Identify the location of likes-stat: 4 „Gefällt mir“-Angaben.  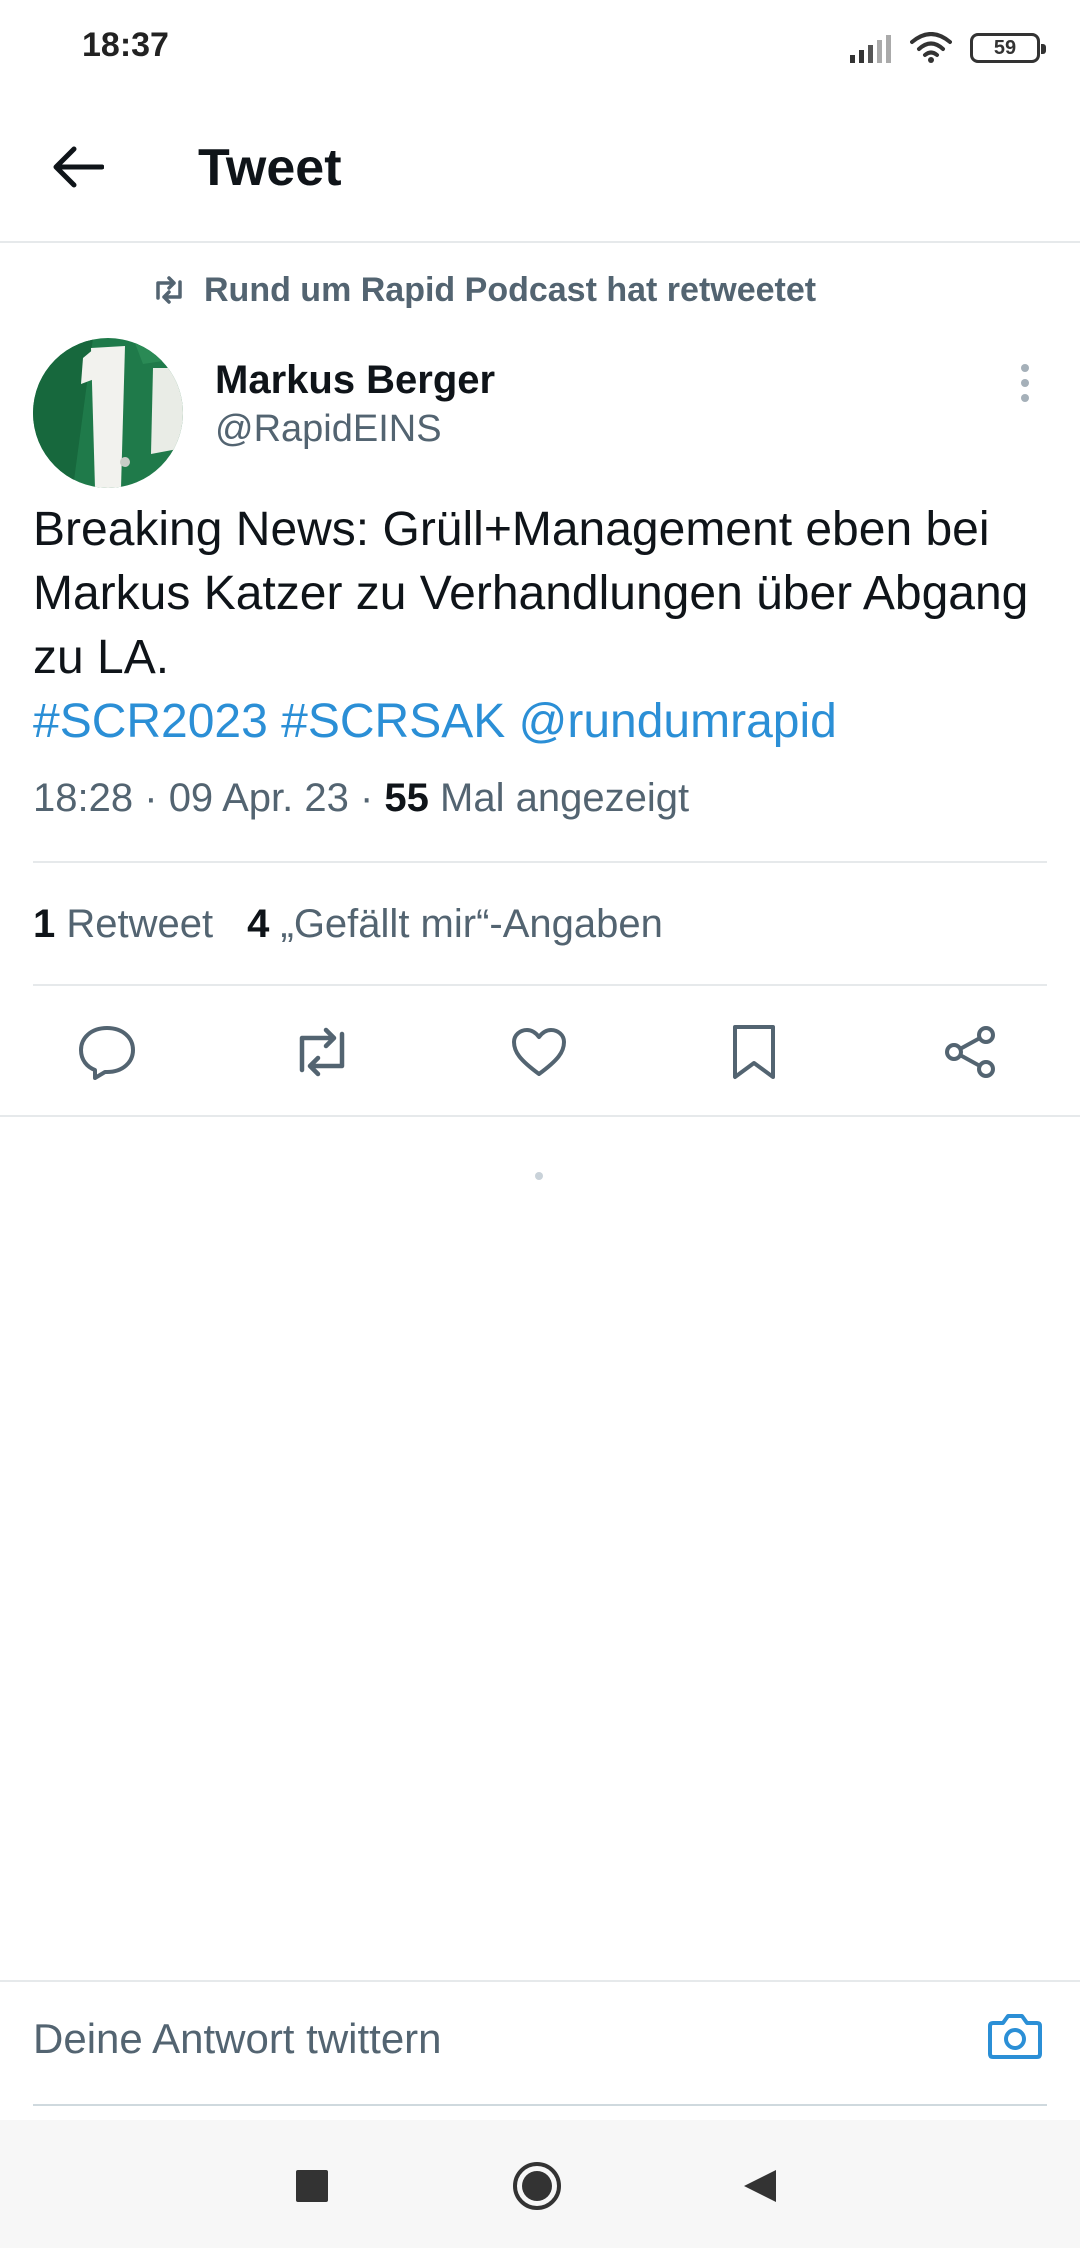
(455, 924).